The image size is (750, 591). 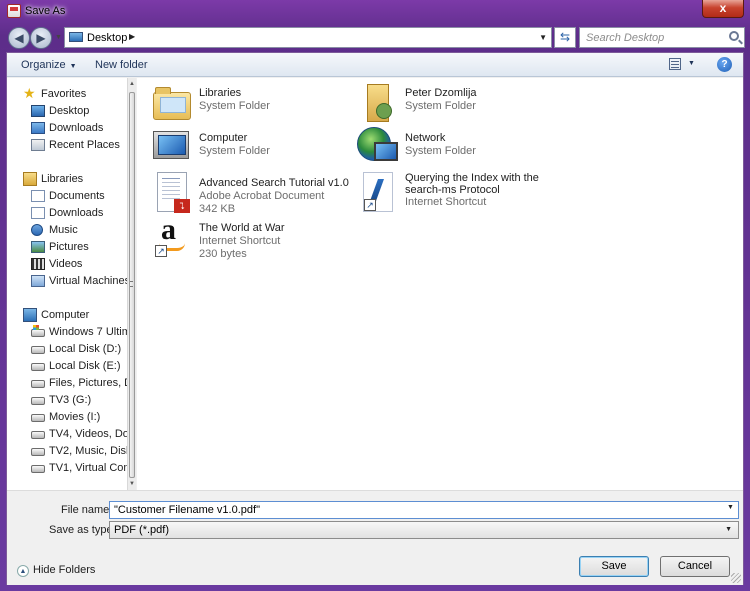 What do you see at coordinates (67, 213) in the screenshot?
I see `nav-item-lib-downloads: Downloads` at bounding box center [67, 213].